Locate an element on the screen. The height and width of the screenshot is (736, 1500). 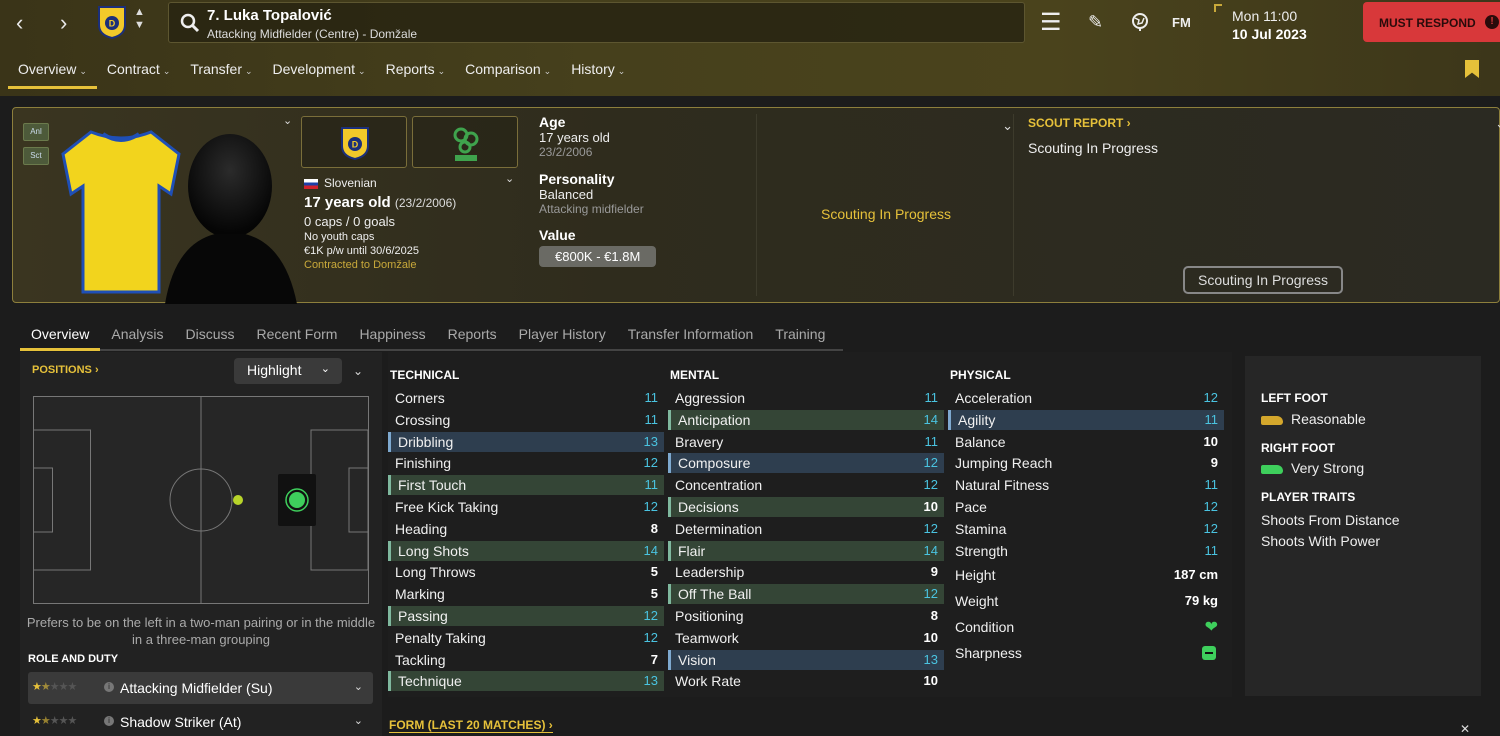
attribute-row: Acceleration 12 is located at coordinates (1086, 398).